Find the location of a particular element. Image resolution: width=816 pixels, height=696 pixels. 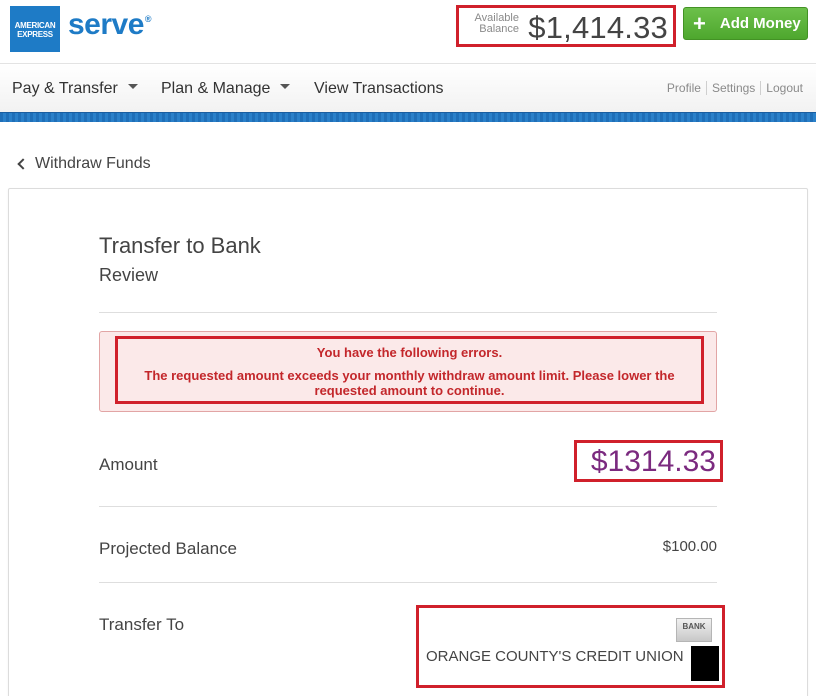

logout-link: Logout is located at coordinates (784, 88).